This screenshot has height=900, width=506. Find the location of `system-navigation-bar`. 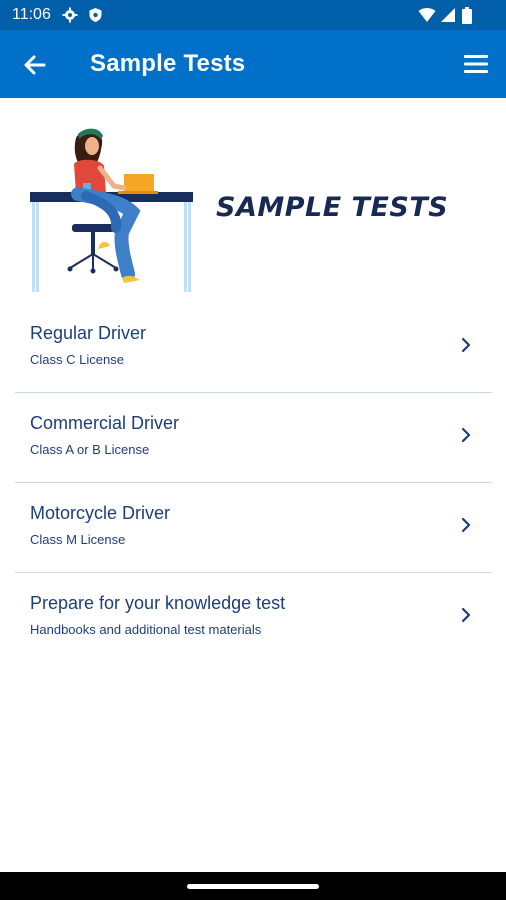

system-navigation-bar is located at coordinates (253, 886).